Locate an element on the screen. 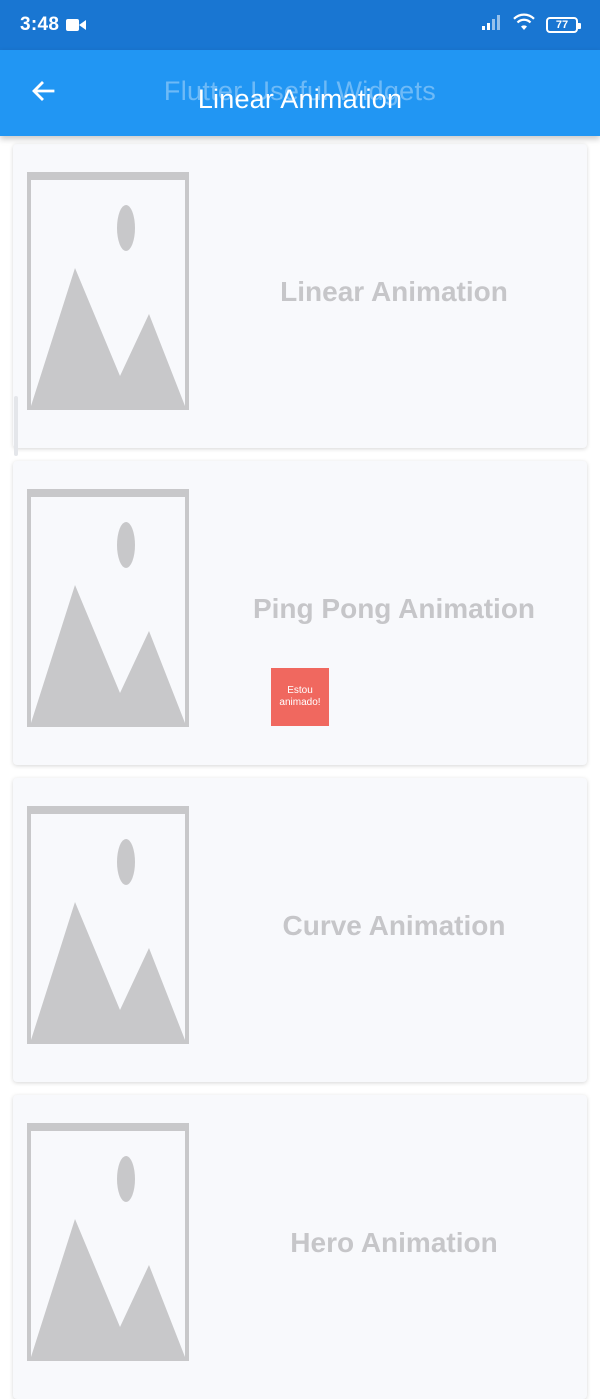 The width and height of the screenshot is (600, 1399). battery-icon: 77 is located at coordinates (563, 24).